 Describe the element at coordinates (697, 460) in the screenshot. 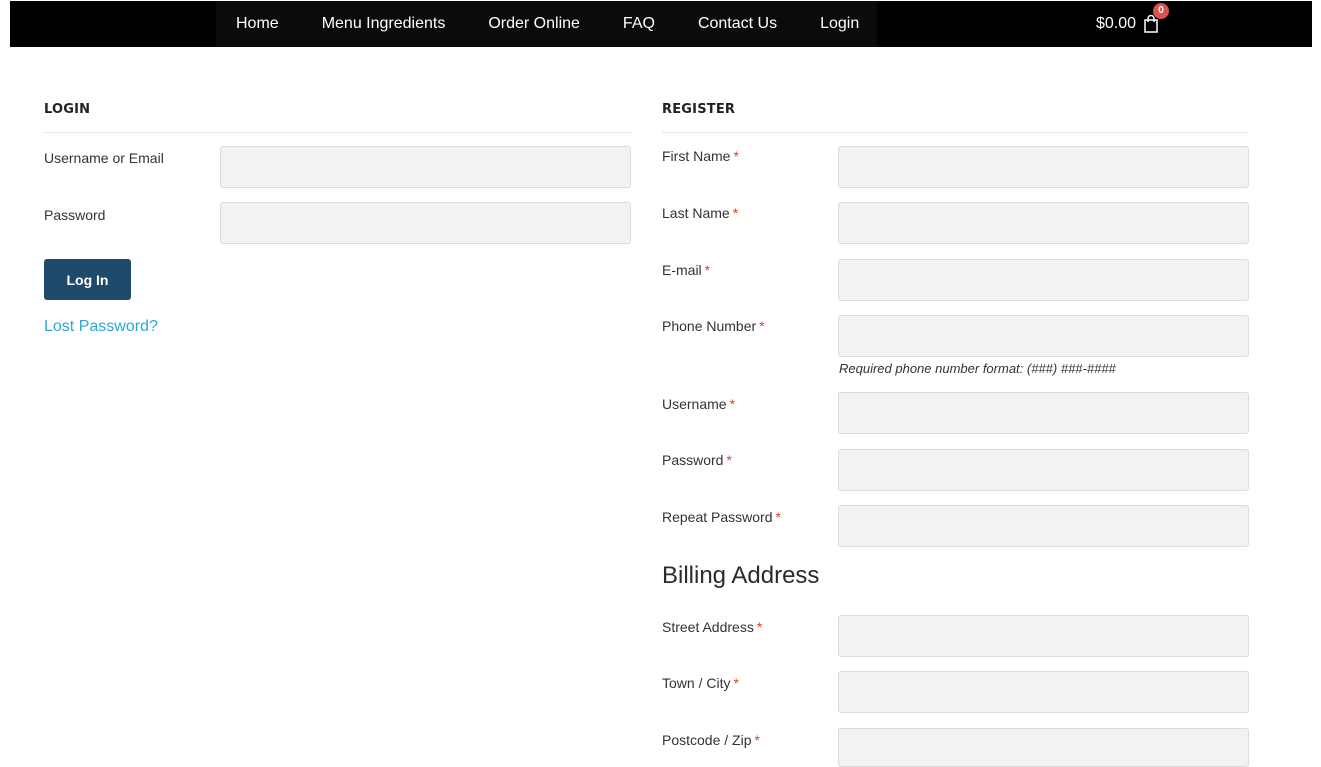

I see `password-label: Password *` at that location.